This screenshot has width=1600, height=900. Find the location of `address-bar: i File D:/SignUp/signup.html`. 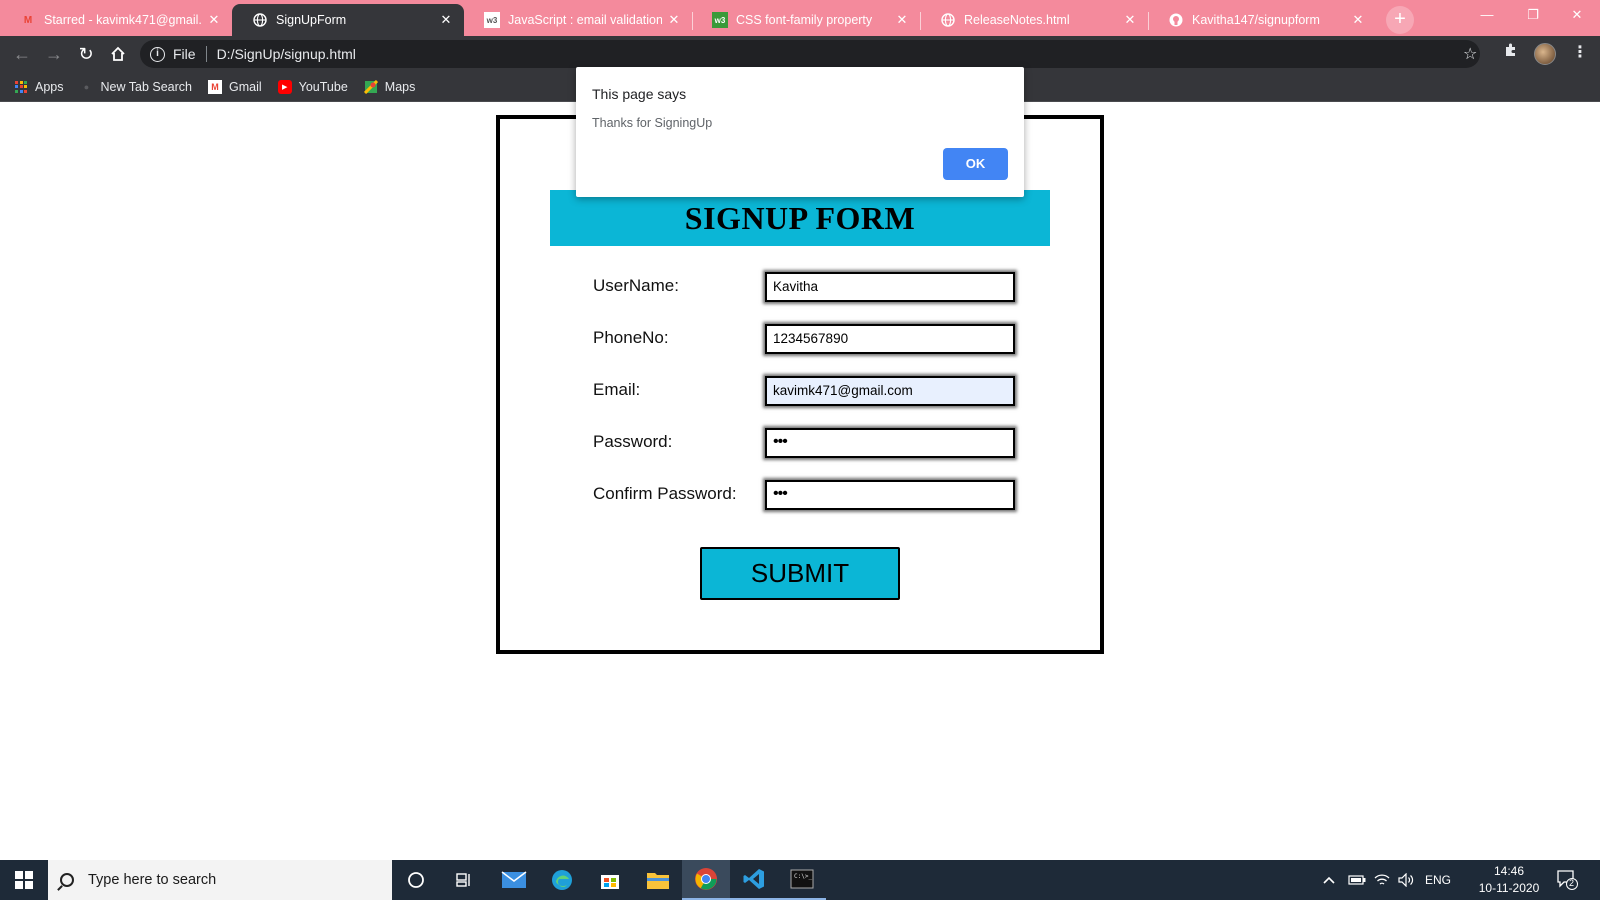

address-bar: i File D:/SignUp/signup.html is located at coordinates (810, 54).